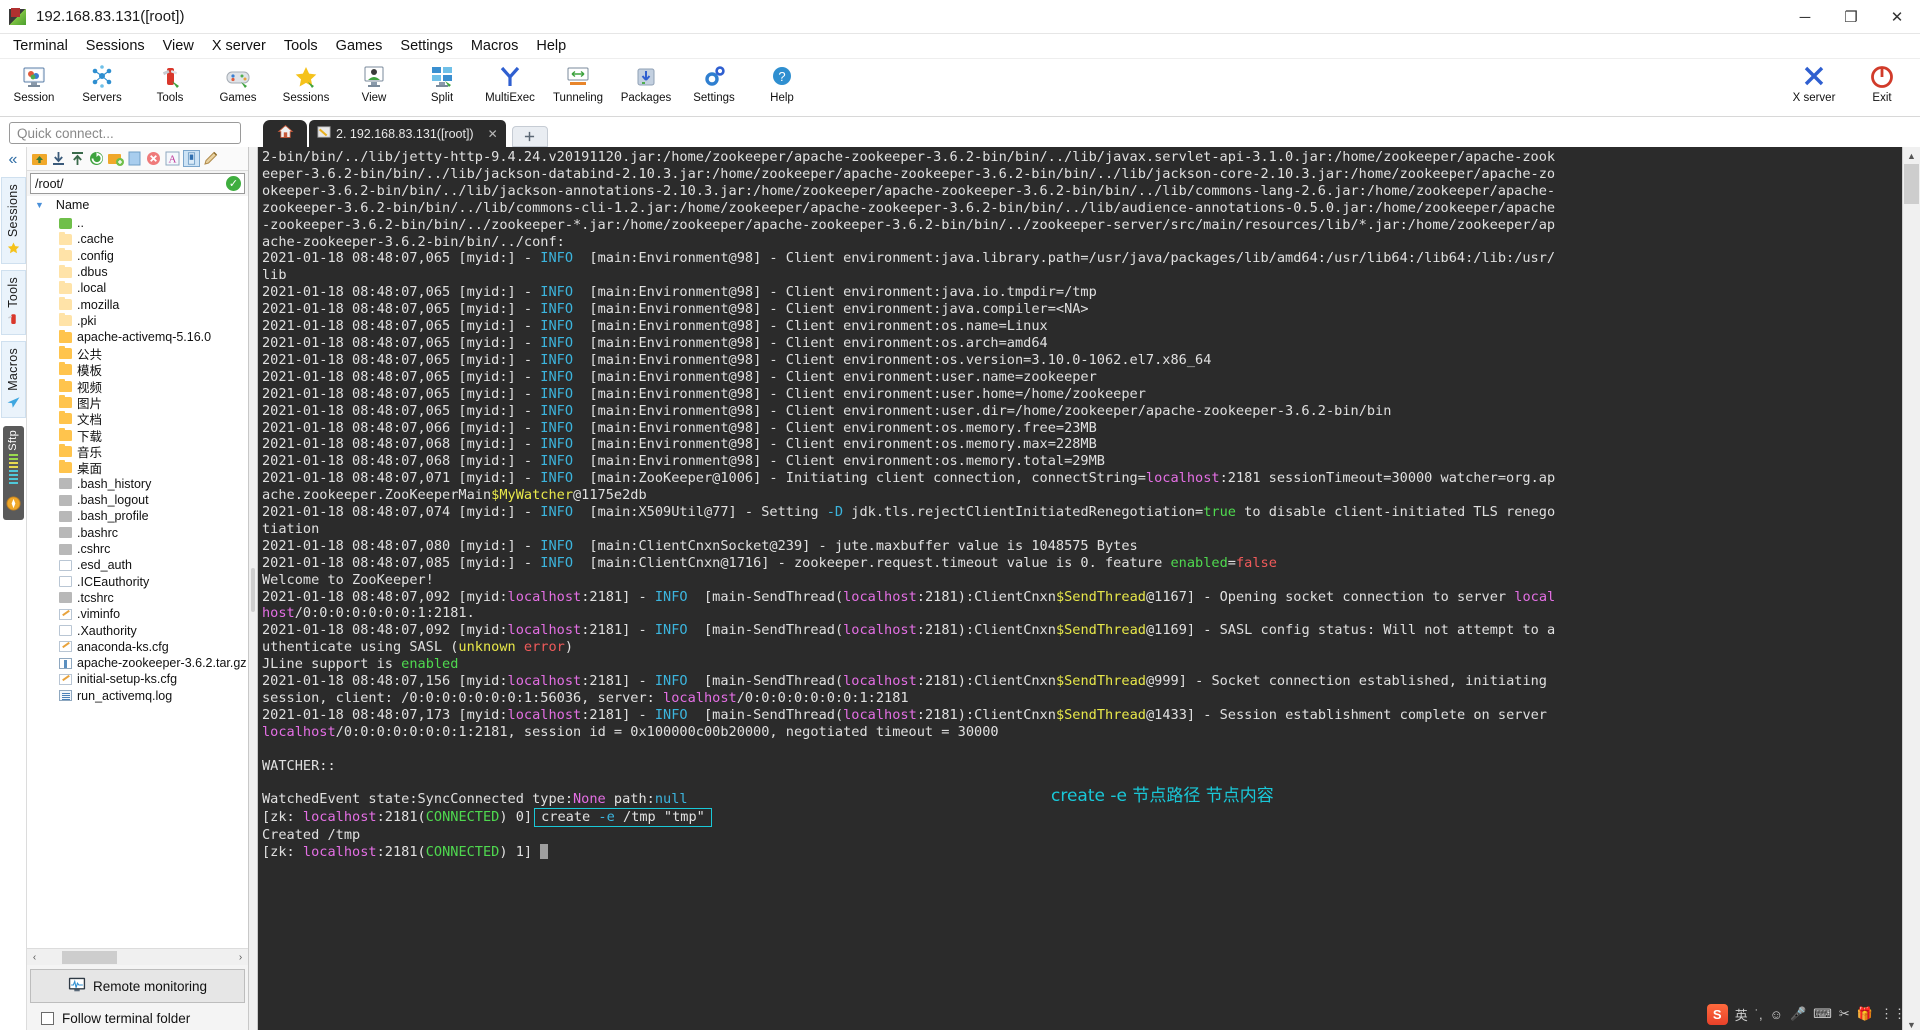 The image size is (1920, 1030). I want to click on toolbar-sessions-button: Sessions, so click(306, 82).